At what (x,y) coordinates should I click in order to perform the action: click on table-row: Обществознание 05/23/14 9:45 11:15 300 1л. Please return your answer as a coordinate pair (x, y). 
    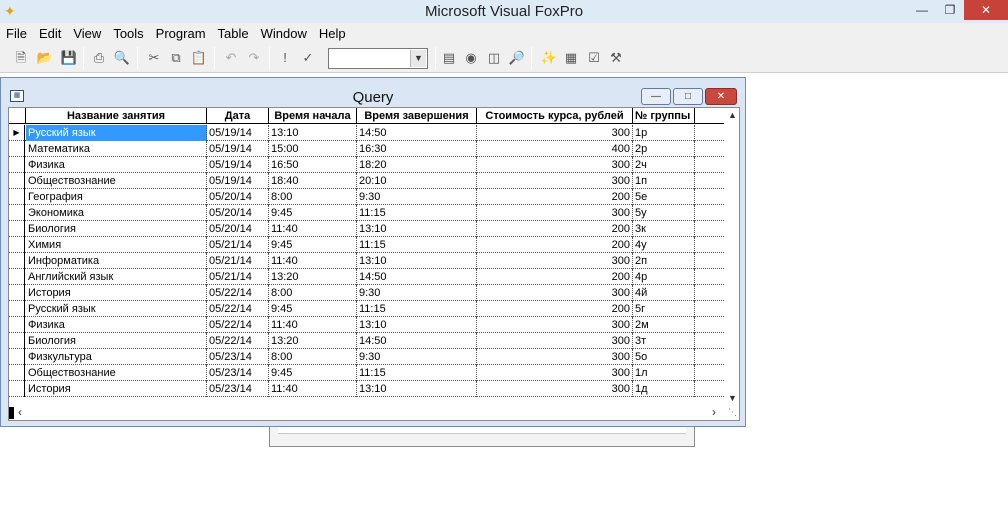
    Looking at the image, I should click on (366, 373).